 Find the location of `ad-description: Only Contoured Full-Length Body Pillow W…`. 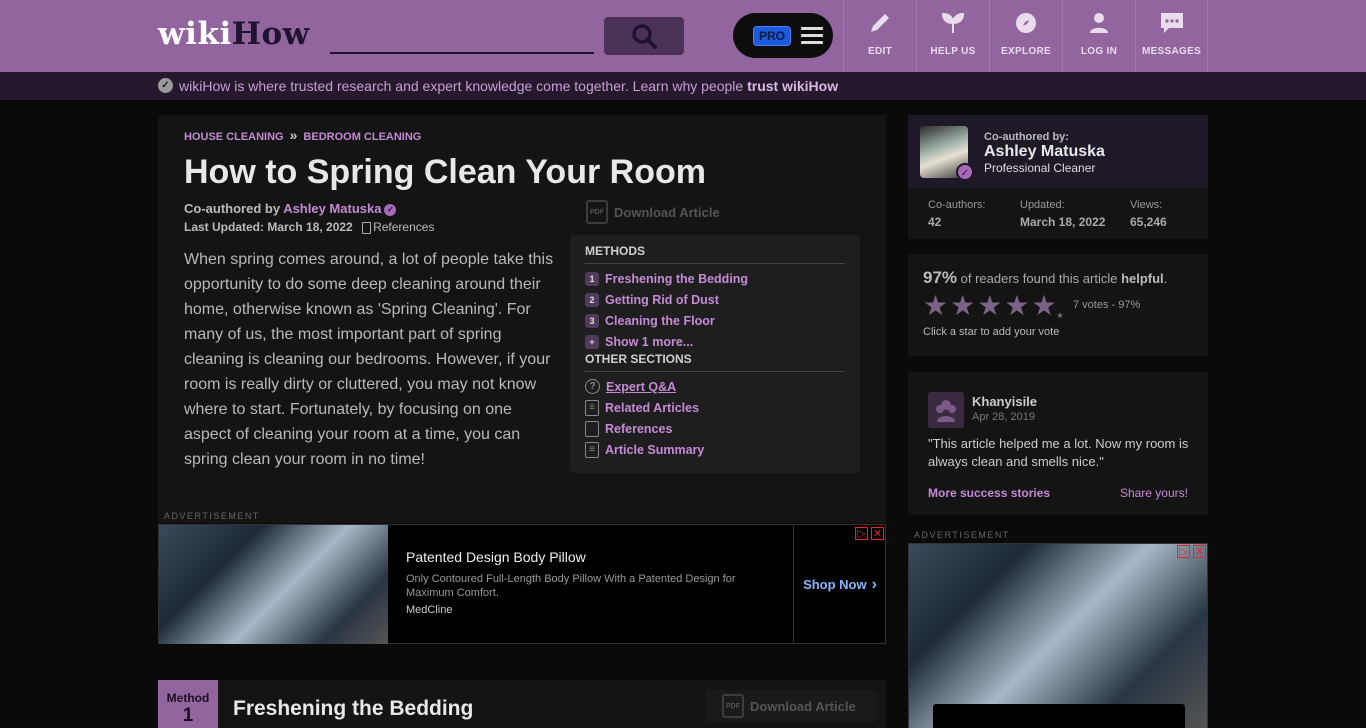

ad-description: Only Contoured Full-Length Body Pillow W… is located at coordinates (571, 586).